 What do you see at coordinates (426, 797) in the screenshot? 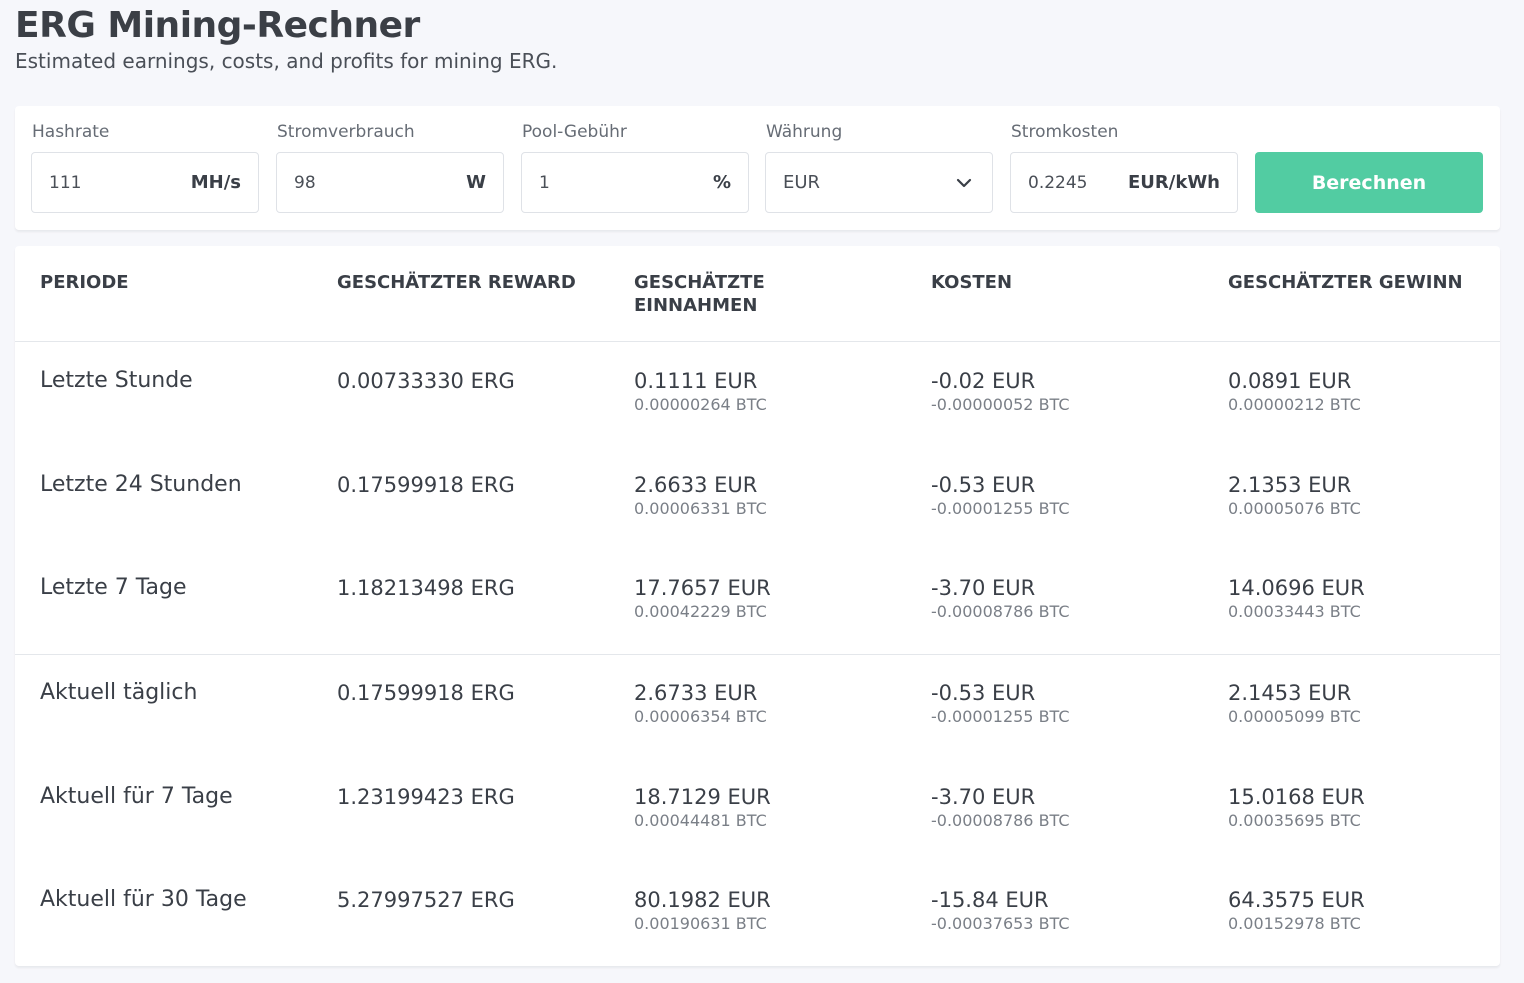
I see `reward-cell: 1.23199423 ERG` at bounding box center [426, 797].